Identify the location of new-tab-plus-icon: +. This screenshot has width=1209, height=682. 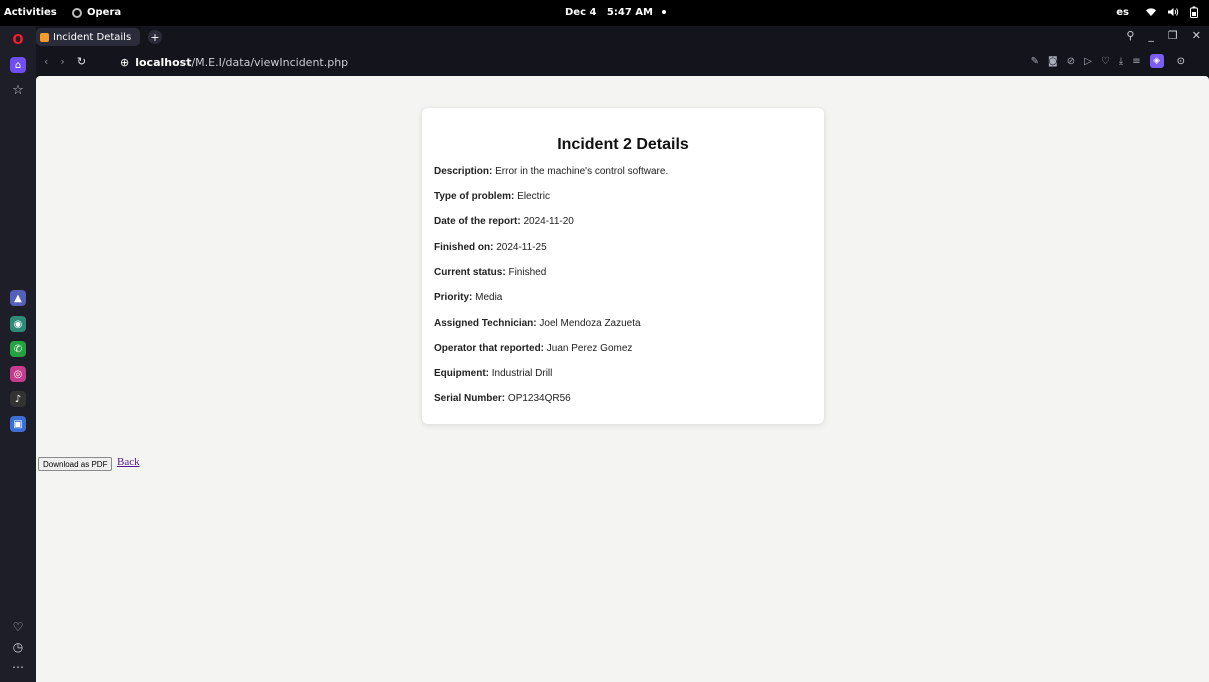
(155, 37).